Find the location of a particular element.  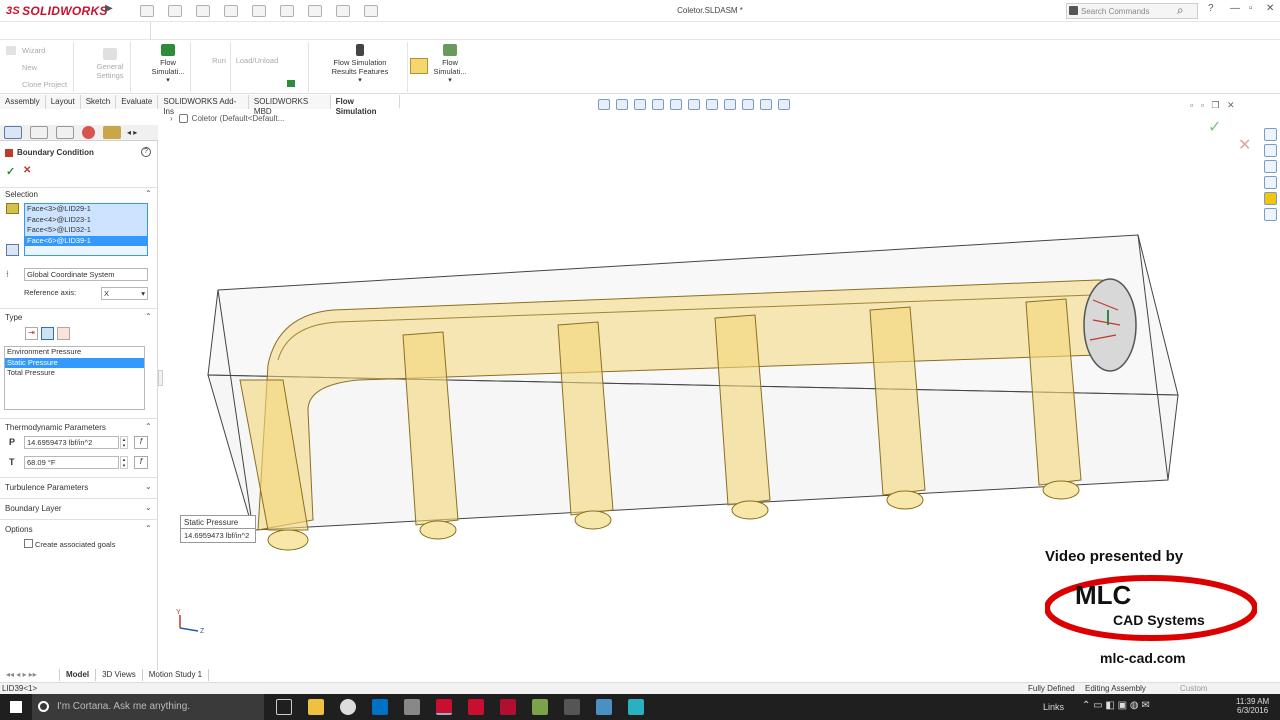

new-doc-icon is located at coordinates (147, 11).